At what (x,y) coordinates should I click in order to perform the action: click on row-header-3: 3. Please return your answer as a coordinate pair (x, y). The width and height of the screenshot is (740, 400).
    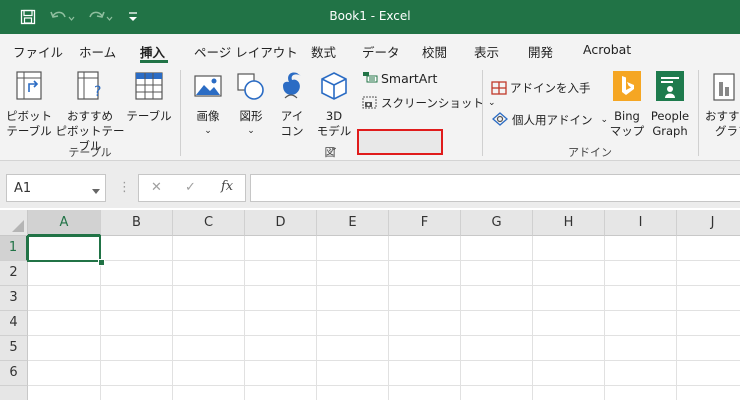
    Looking at the image, I should click on (14, 298).